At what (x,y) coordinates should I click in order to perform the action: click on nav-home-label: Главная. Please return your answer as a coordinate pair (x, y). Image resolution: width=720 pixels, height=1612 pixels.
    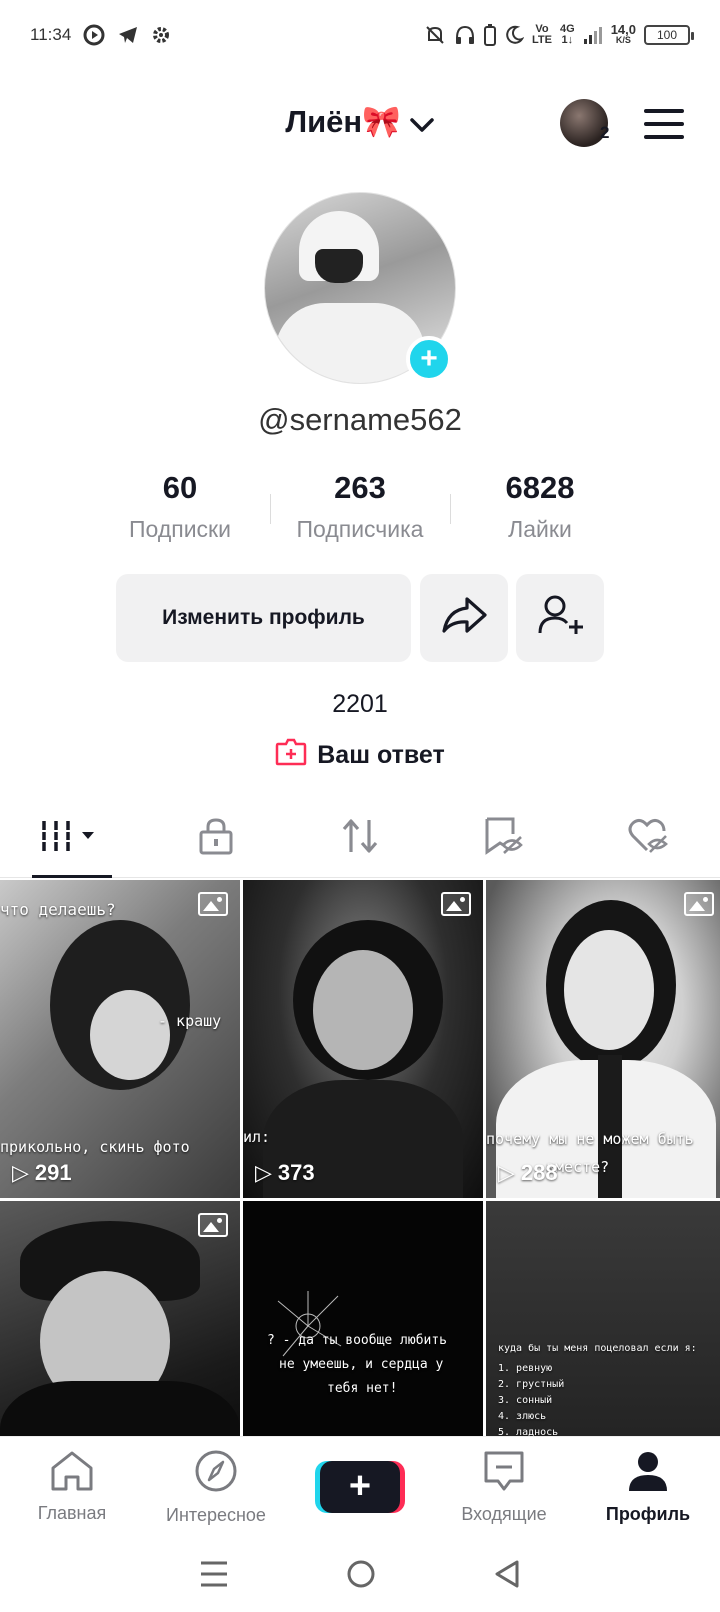
    Looking at the image, I should click on (72, 1512).